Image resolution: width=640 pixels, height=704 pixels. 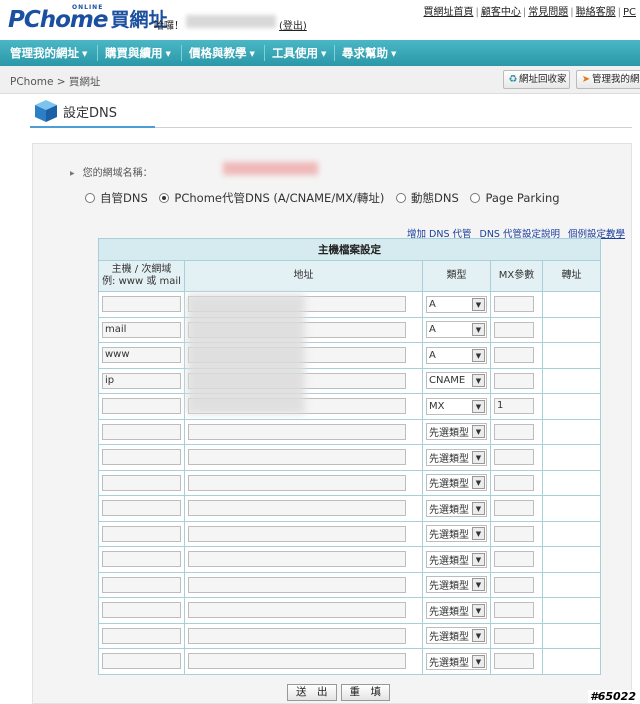 What do you see at coordinates (586, 79) in the screenshot?
I see `arrow-icon: ➤` at bounding box center [586, 79].